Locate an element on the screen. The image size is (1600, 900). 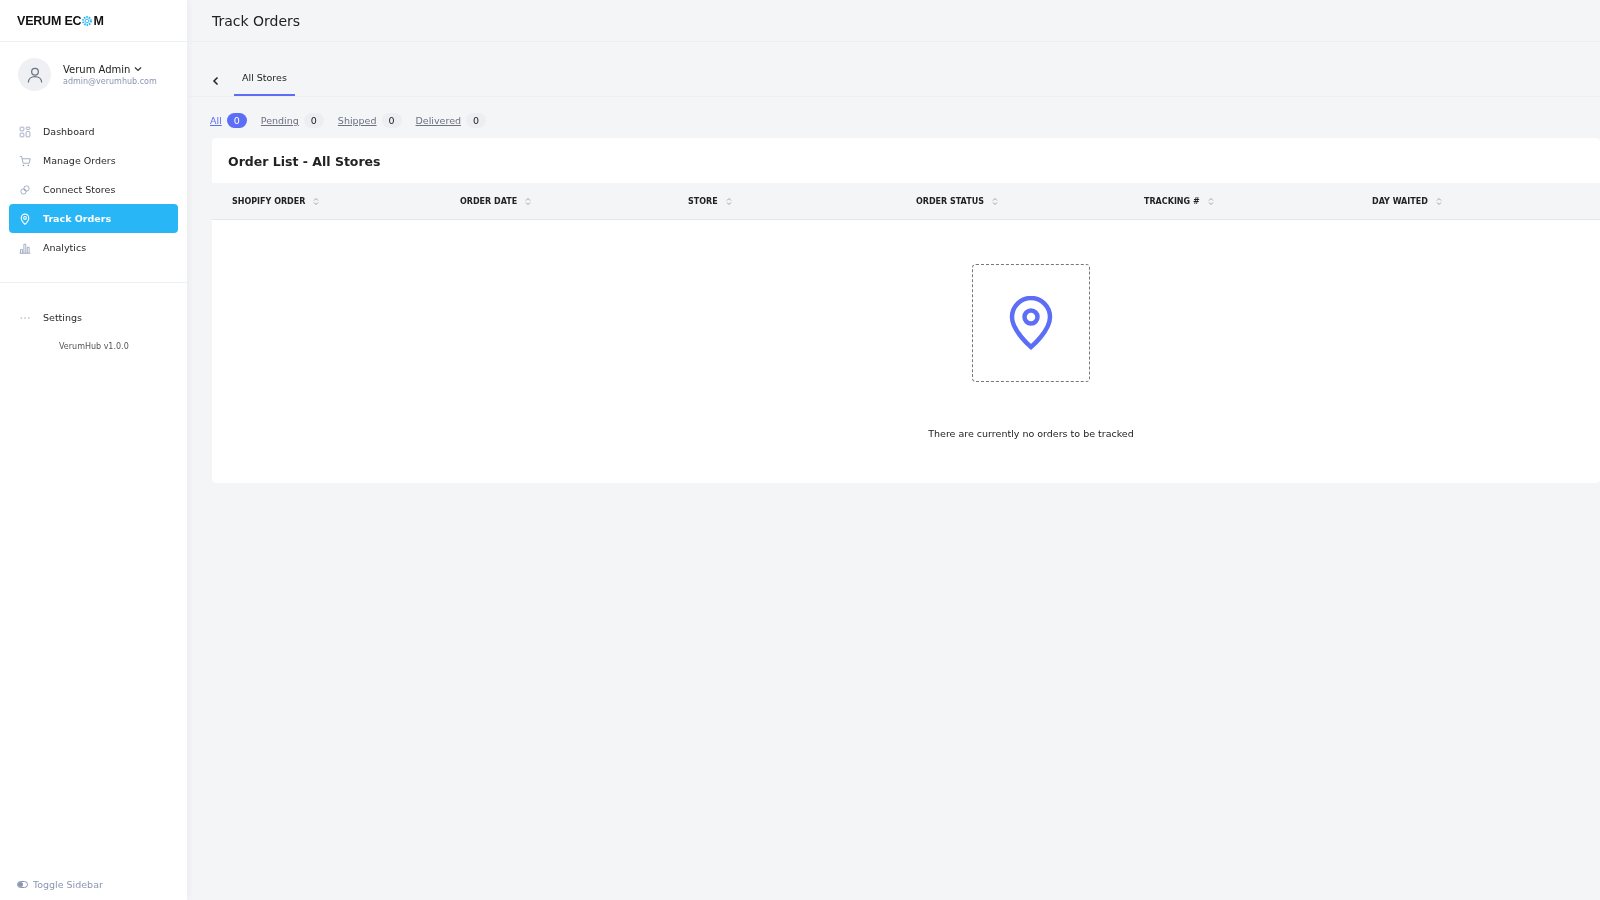
filter-link: Shipped is located at coordinates (357, 120).